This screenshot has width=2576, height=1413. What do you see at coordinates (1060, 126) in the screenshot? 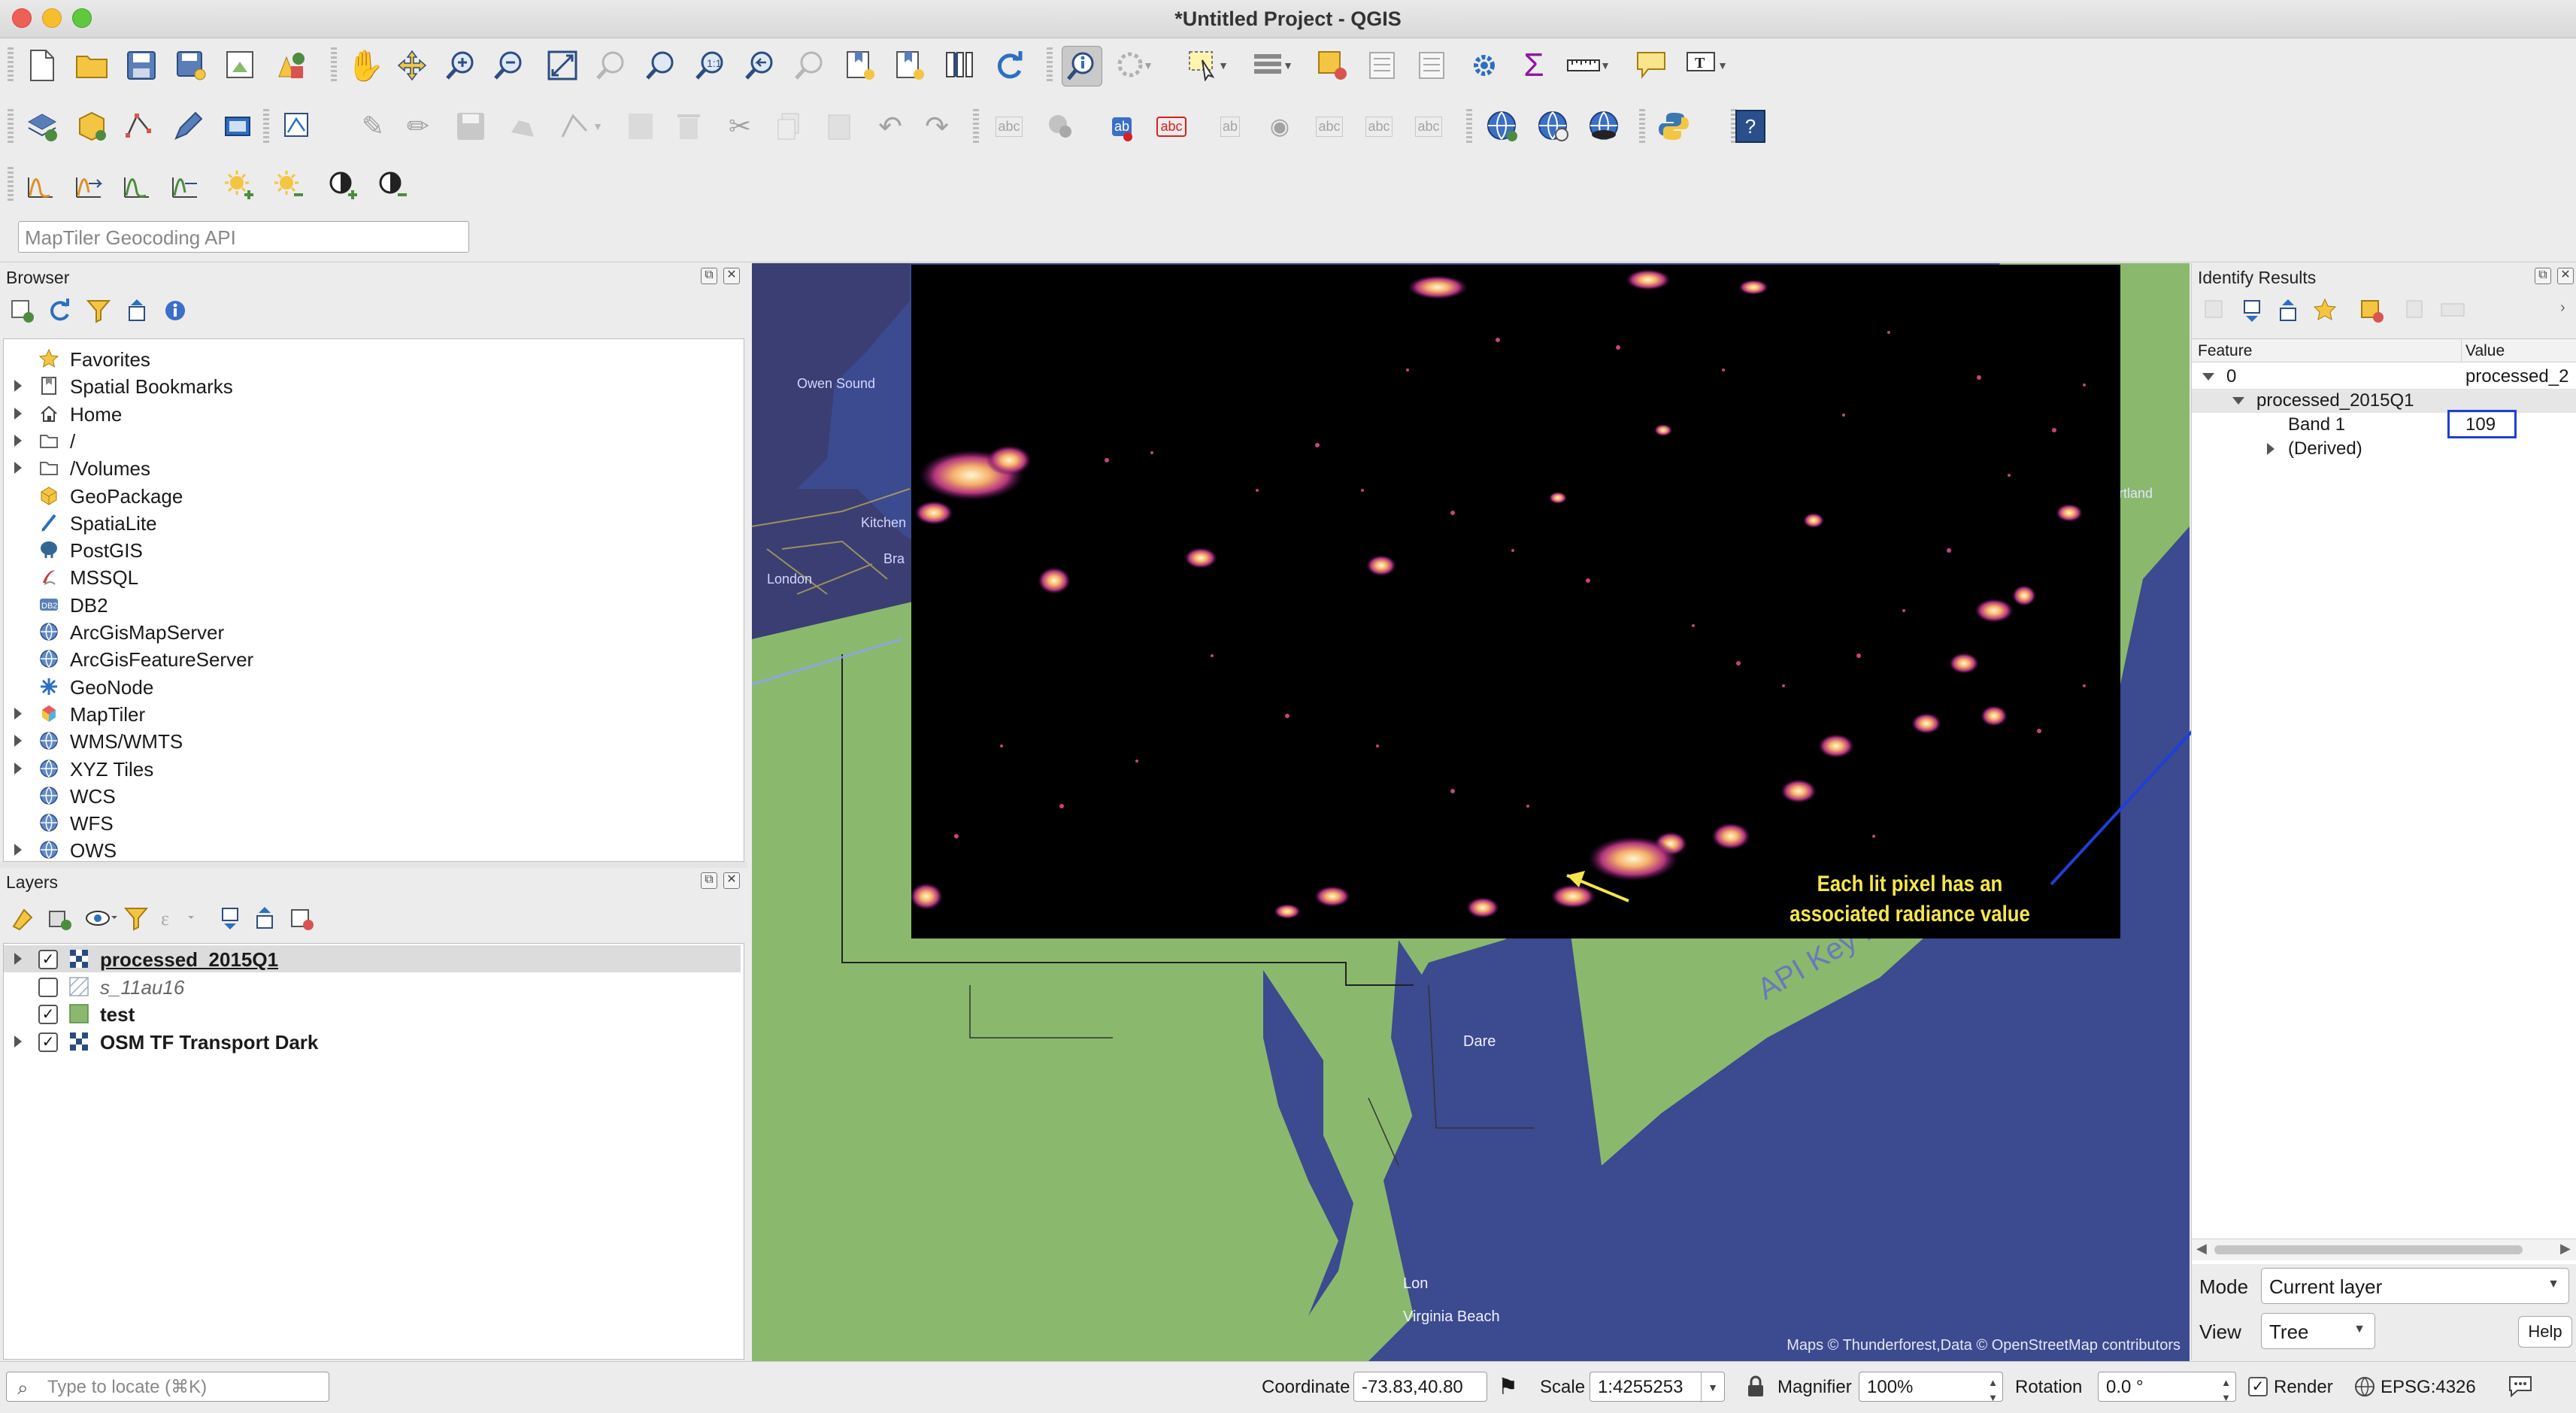
I see `diagram-icon` at bounding box center [1060, 126].